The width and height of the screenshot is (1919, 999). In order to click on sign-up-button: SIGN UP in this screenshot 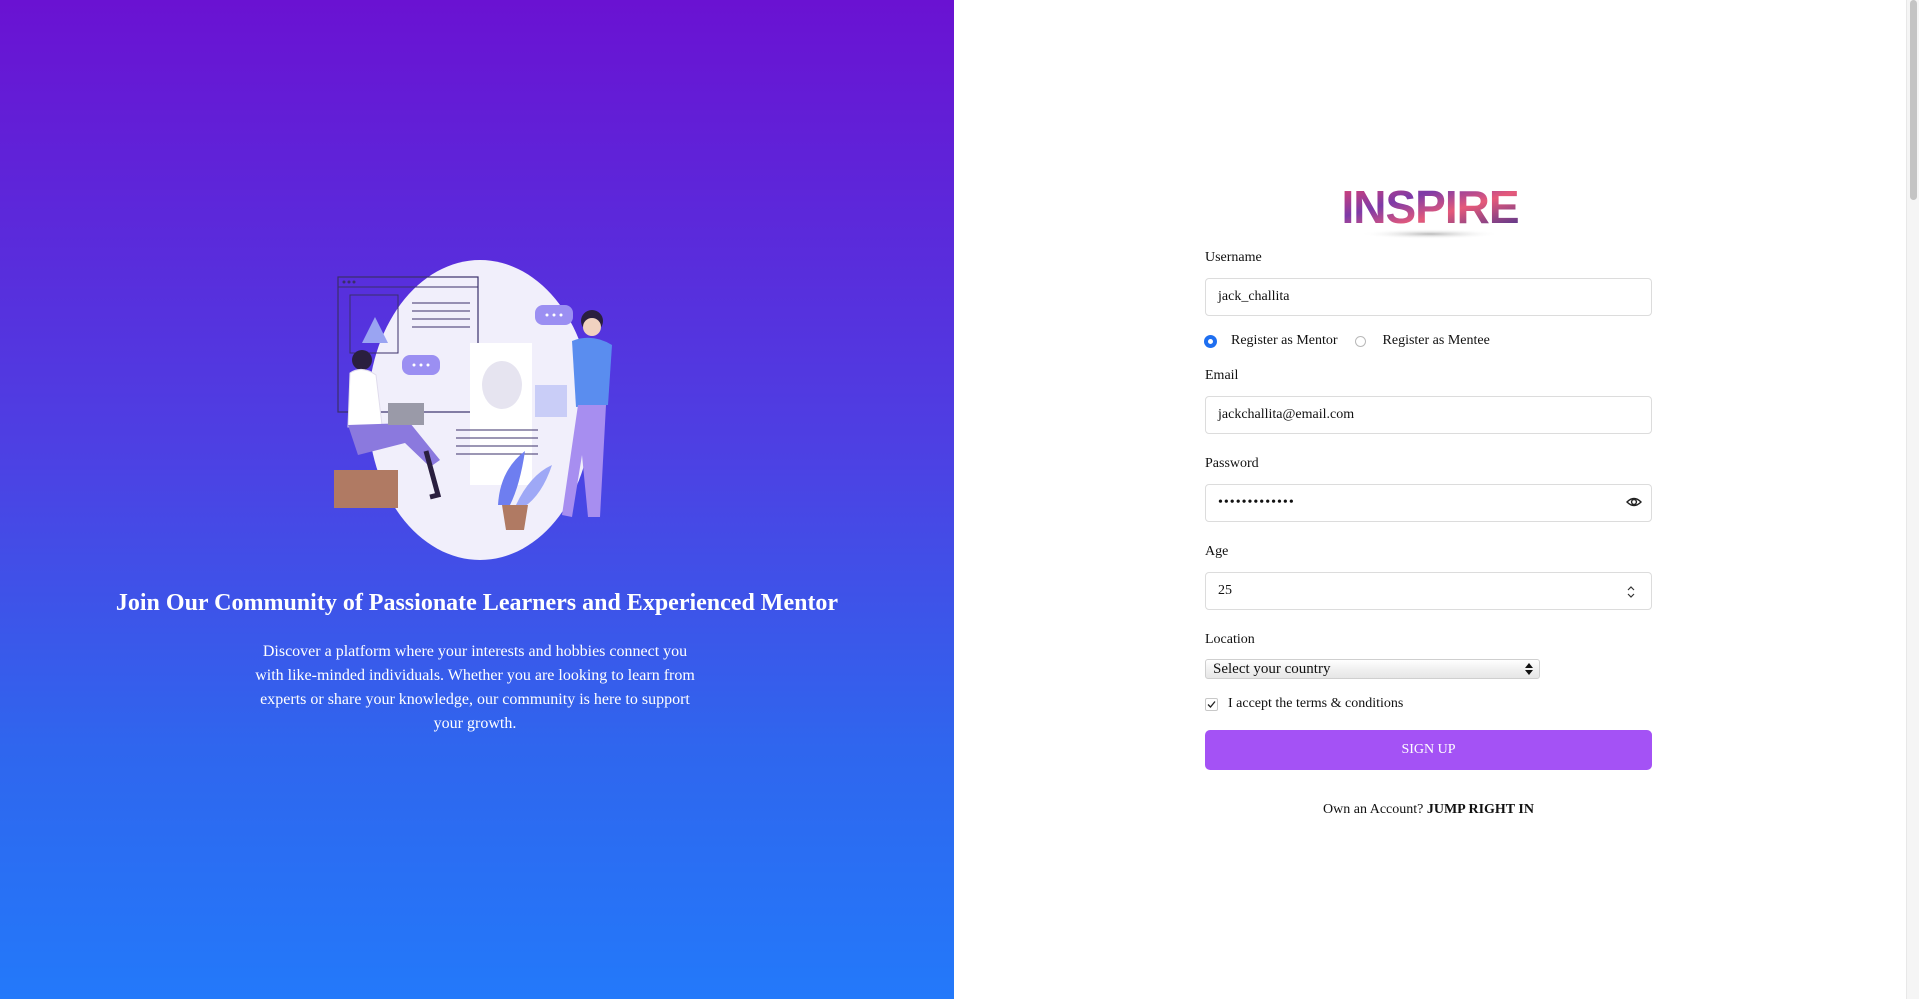, I will do `click(1428, 750)`.